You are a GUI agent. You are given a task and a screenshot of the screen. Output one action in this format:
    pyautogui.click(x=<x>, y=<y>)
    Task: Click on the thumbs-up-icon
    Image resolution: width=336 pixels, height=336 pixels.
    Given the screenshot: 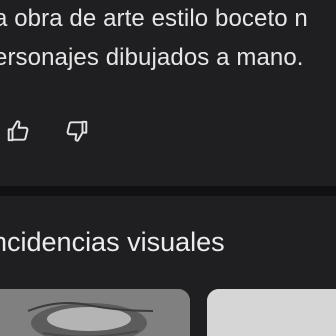 What is the action you would take?
    pyautogui.click(x=18, y=131)
    